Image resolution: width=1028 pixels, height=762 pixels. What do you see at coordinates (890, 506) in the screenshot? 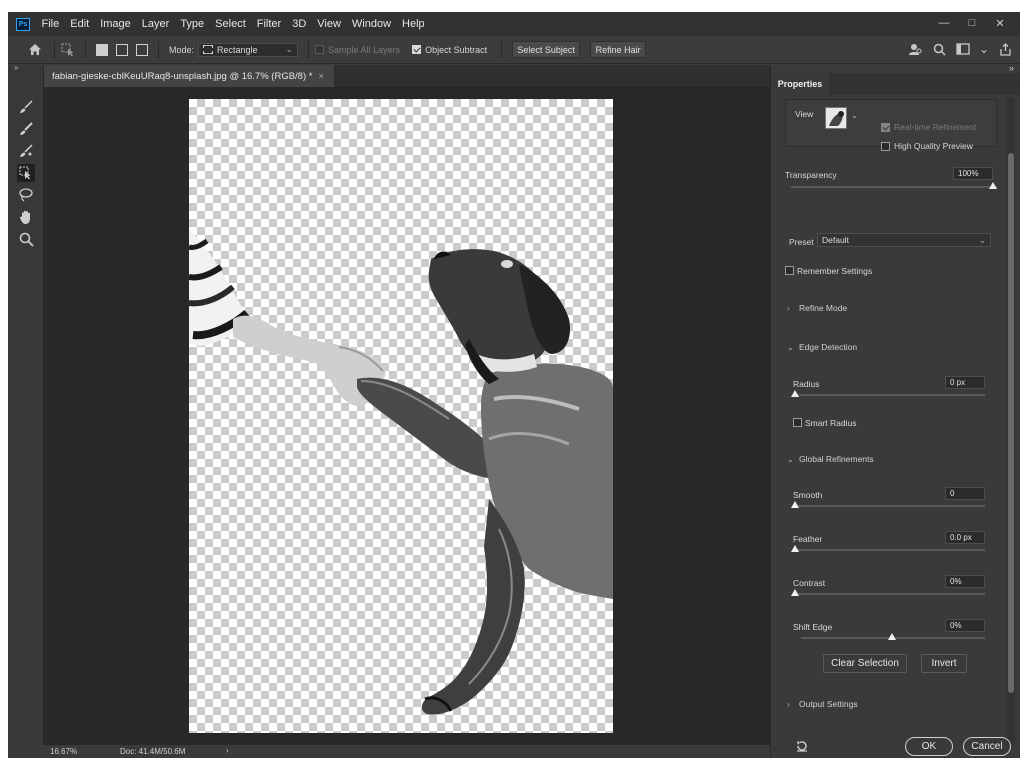
I see `smooth-slider-track` at bounding box center [890, 506].